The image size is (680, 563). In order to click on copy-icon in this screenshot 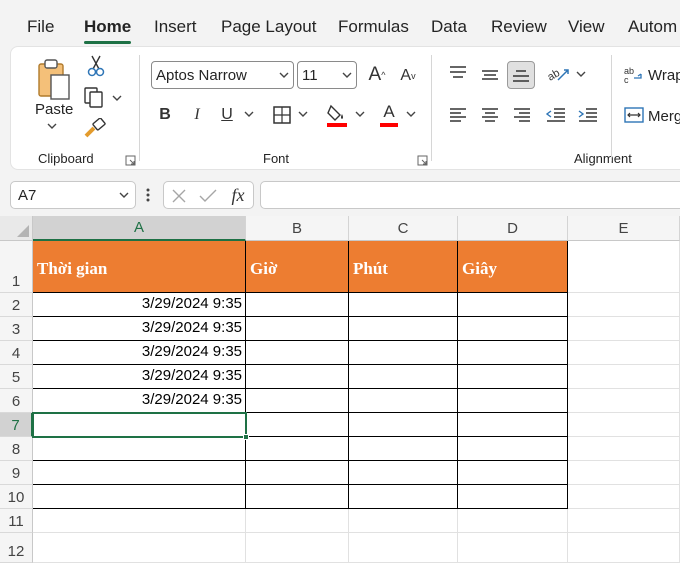, I will do `click(94, 98)`.